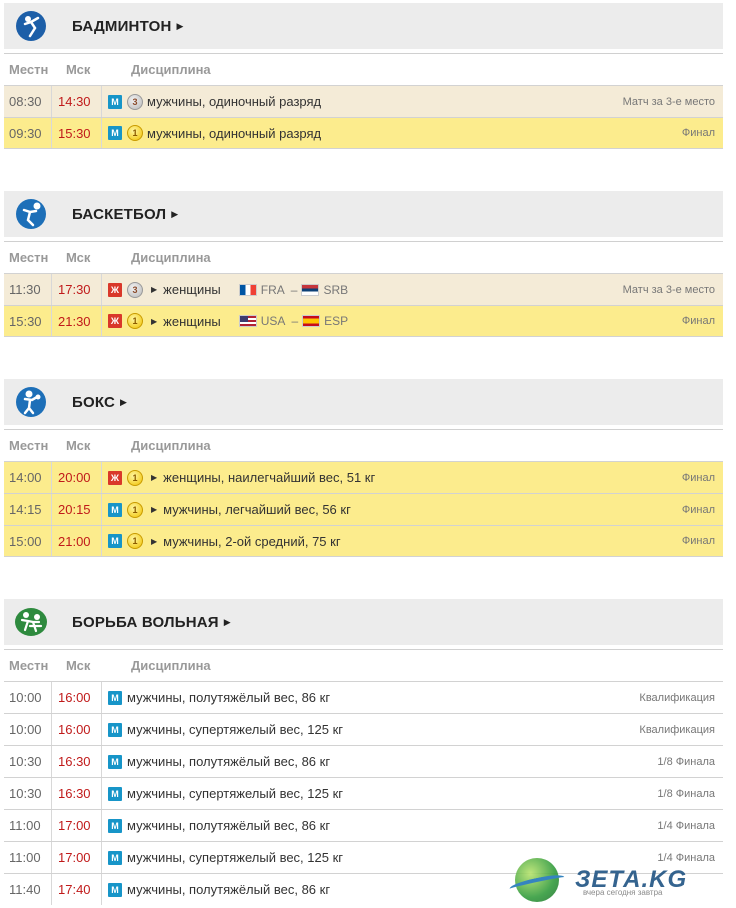 This screenshot has height=908, width=736. Describe the element at coordinates (31, 622) in the screenshot. I see `wrestling-icon` at that location.